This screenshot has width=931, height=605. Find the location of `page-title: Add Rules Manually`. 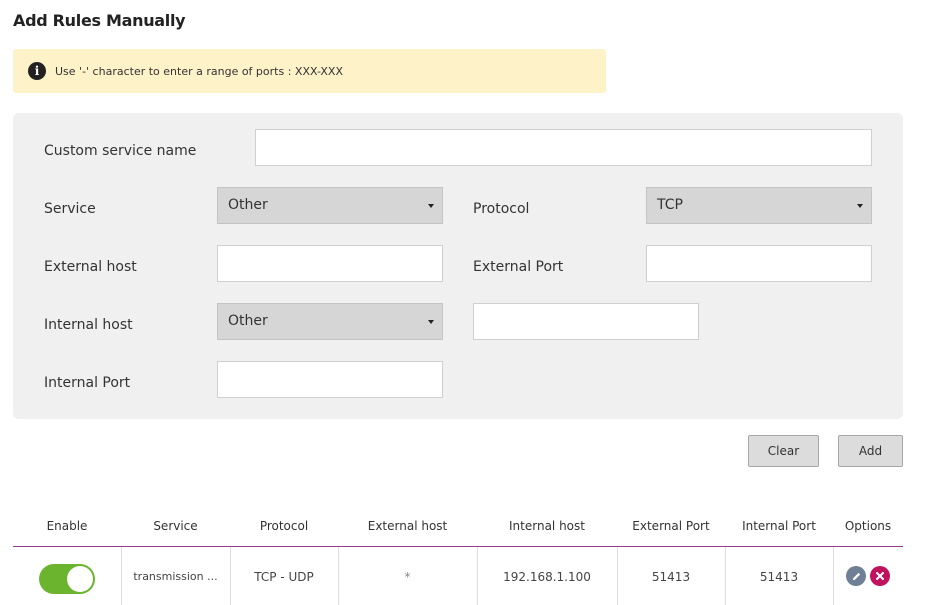

page-title: Add Rules Manually is located at coordinates (99, 20).